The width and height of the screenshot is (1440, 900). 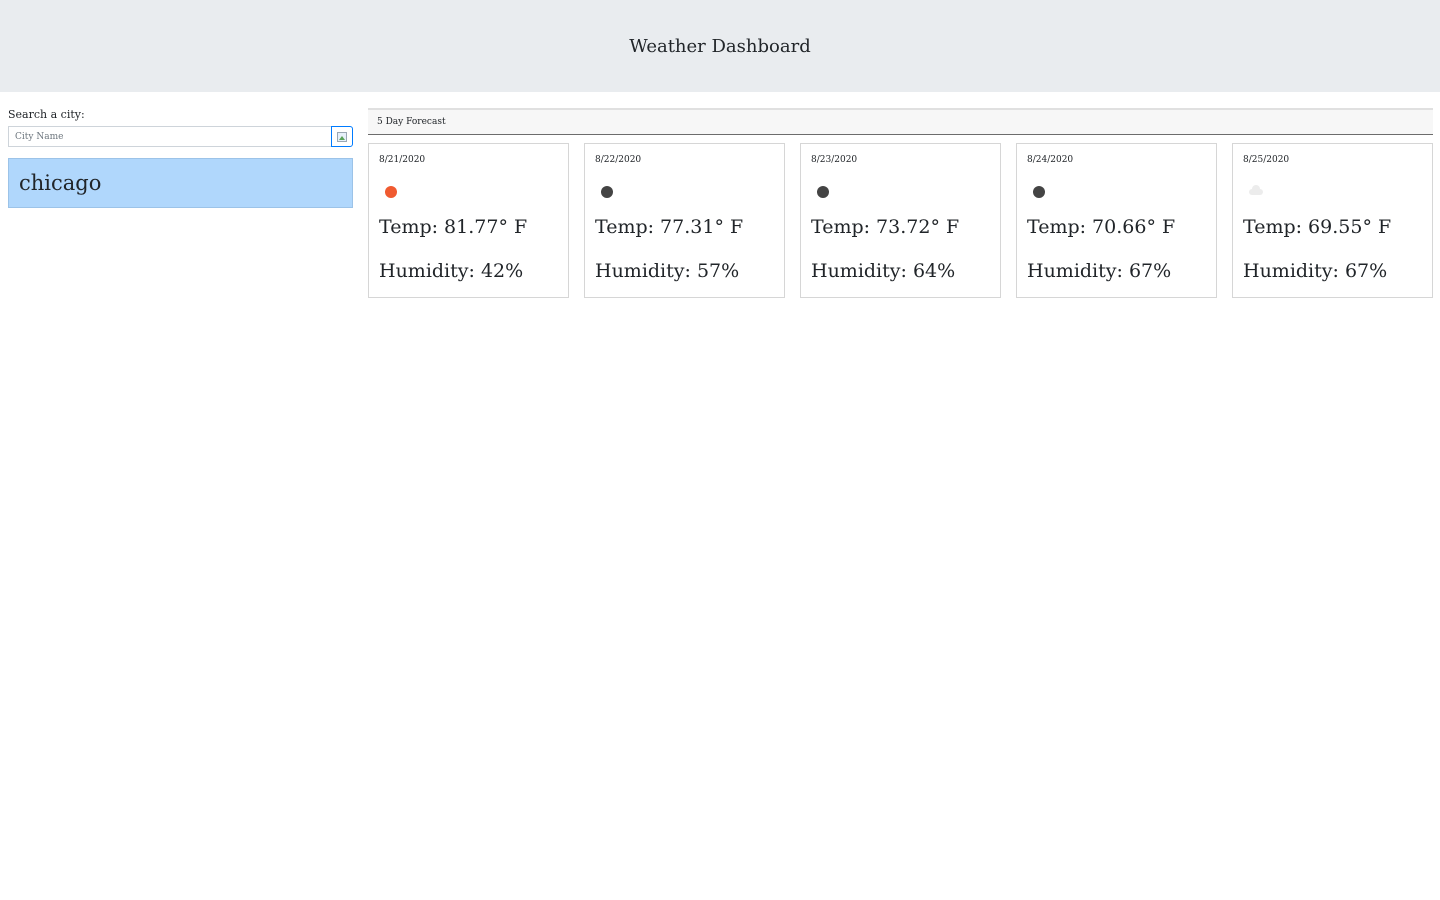 I want to click on forecast-card: 8/24/2020 Temp: 70.66° F Humidity: 67%, so click(x=1116, y=220).